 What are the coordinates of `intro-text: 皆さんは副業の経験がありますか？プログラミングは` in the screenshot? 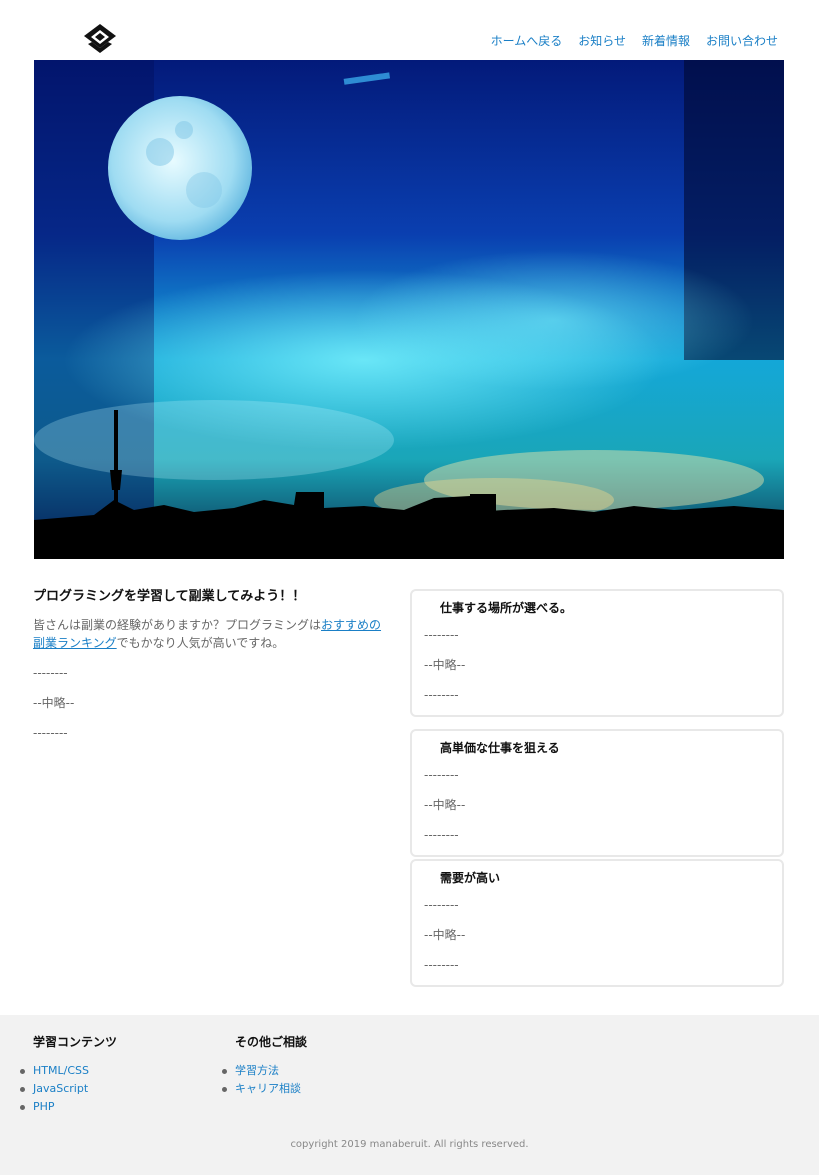 It's located at (177, 625).